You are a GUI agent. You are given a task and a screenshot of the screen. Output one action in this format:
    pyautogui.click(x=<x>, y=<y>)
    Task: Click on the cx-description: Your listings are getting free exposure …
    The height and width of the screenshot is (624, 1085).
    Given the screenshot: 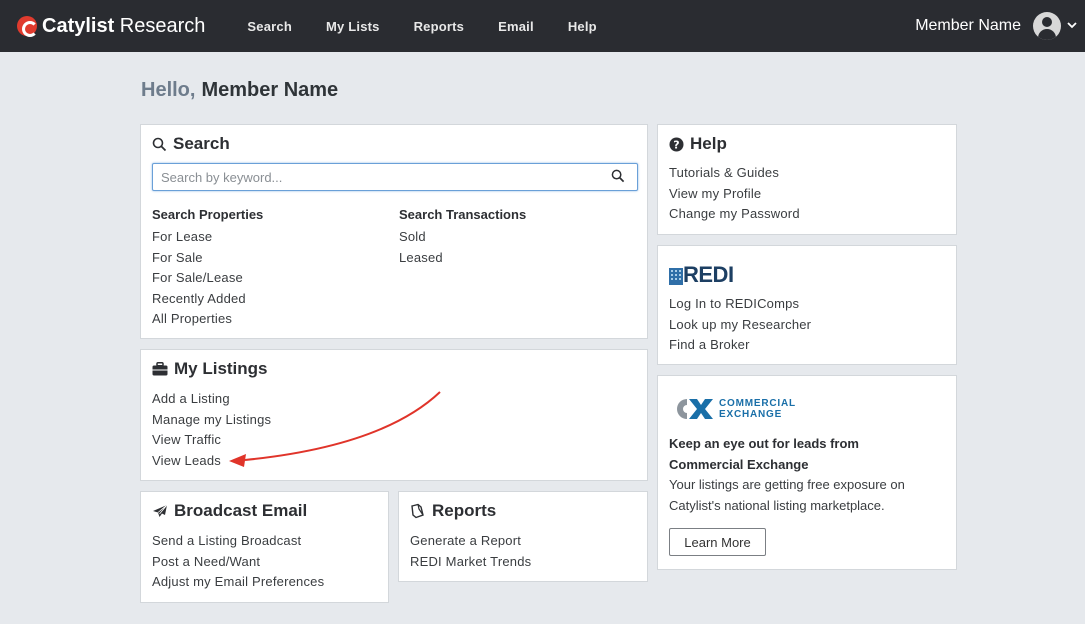 What is the action you would take?
    pyautogui.click(x=787, y=495)
    